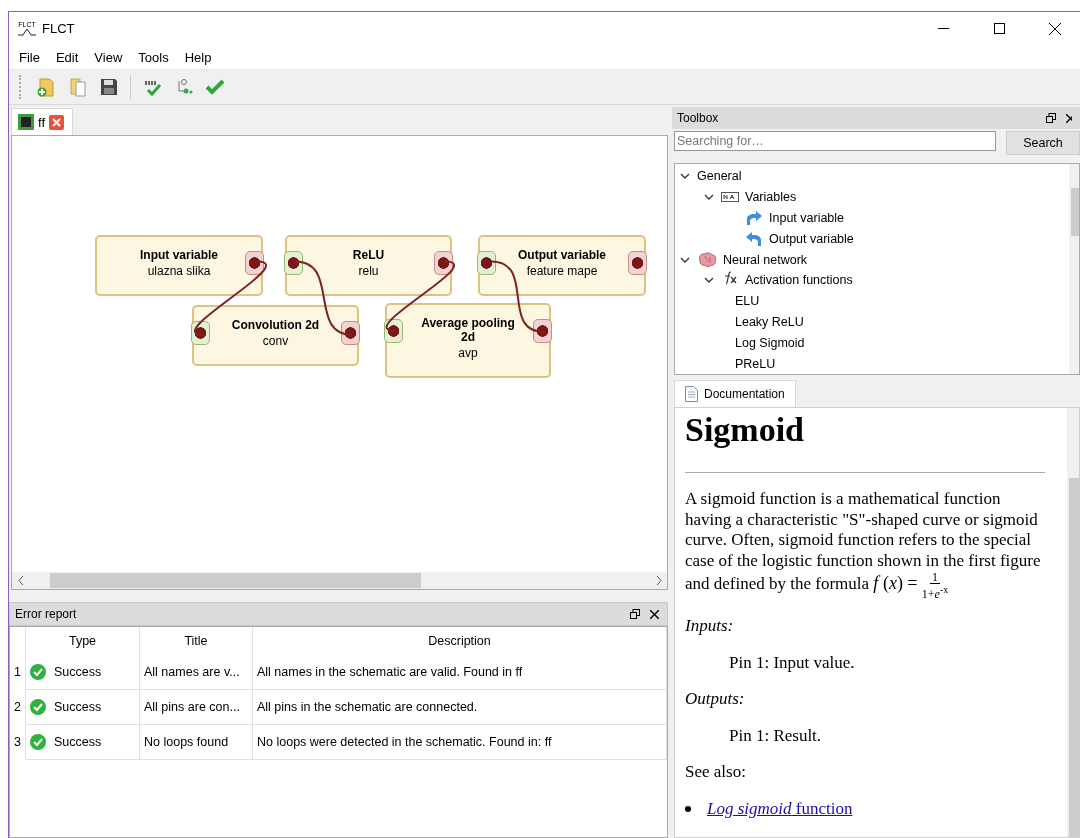  I want to click on search-button: Search, so click(1043, 143).